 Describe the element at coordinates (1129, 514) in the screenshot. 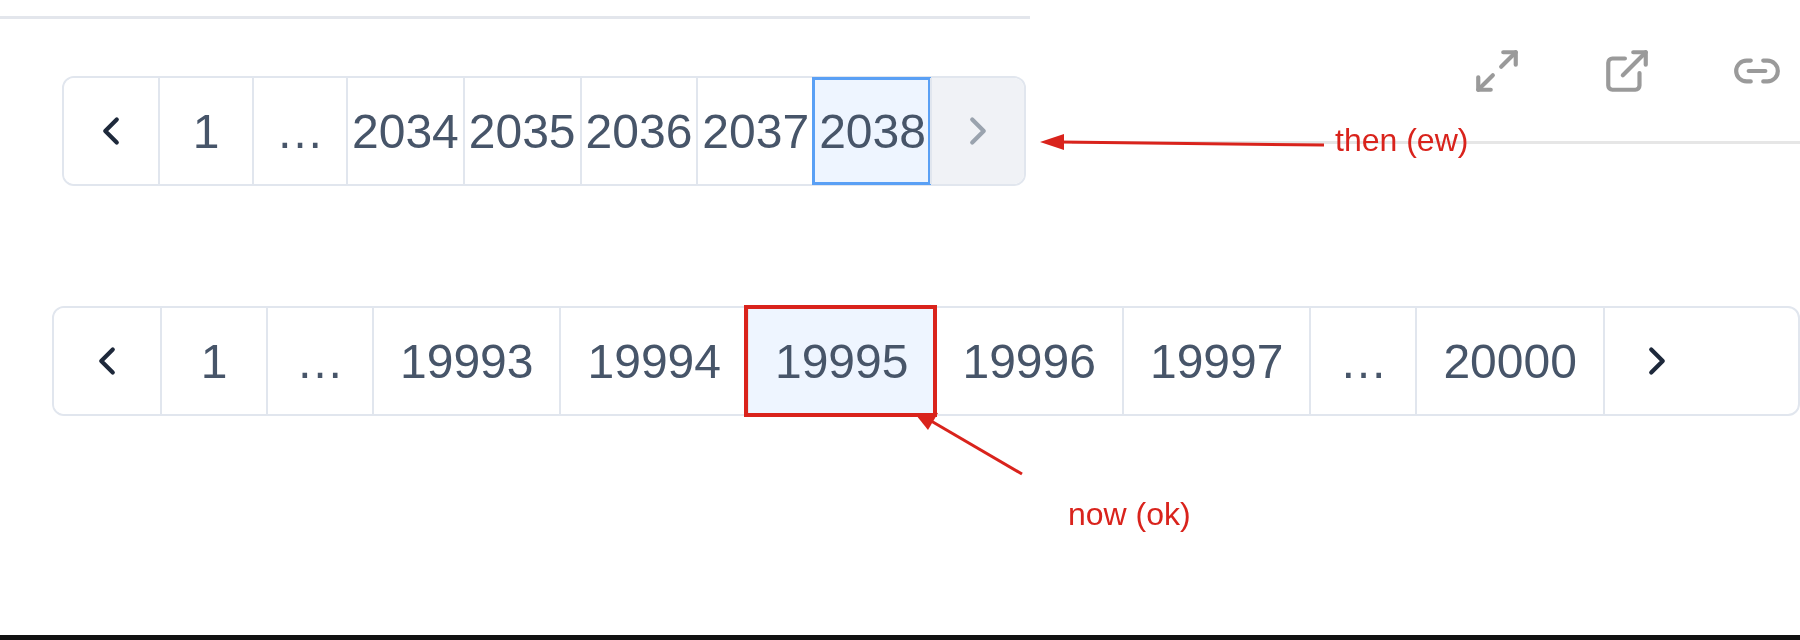

I see `annotation-text: now (ok)` at that location.